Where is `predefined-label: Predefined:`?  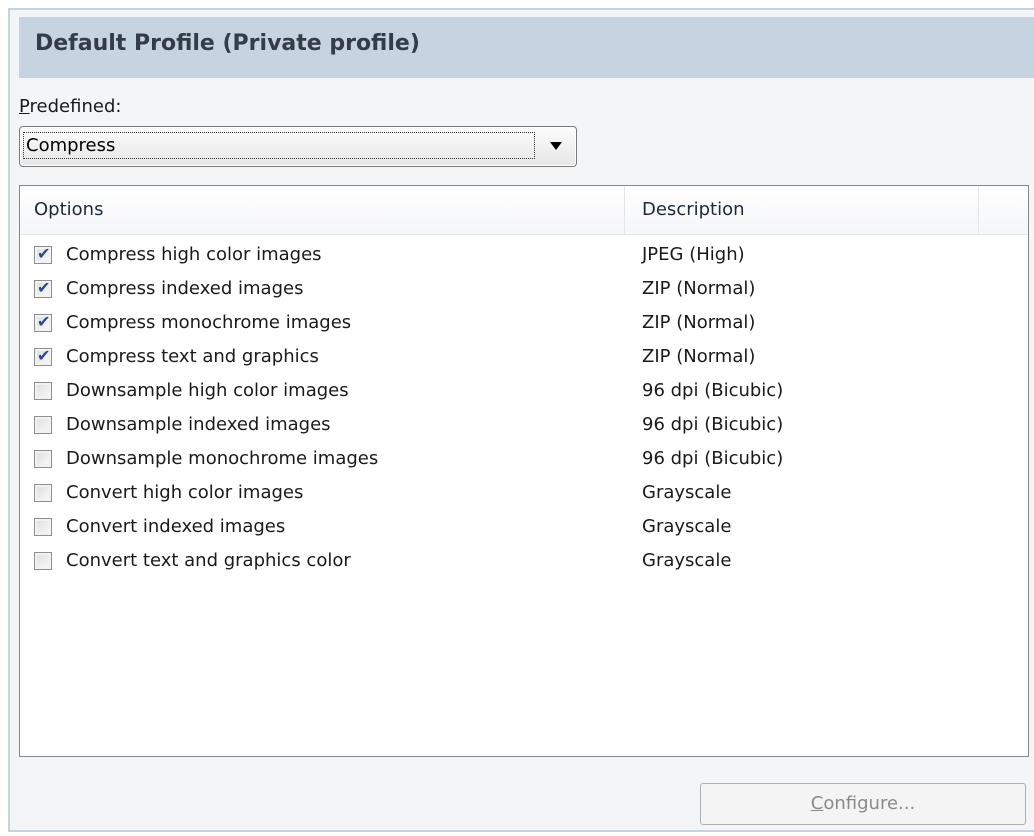 predefined-label: Predefined: is located at coordinates (70, 106).